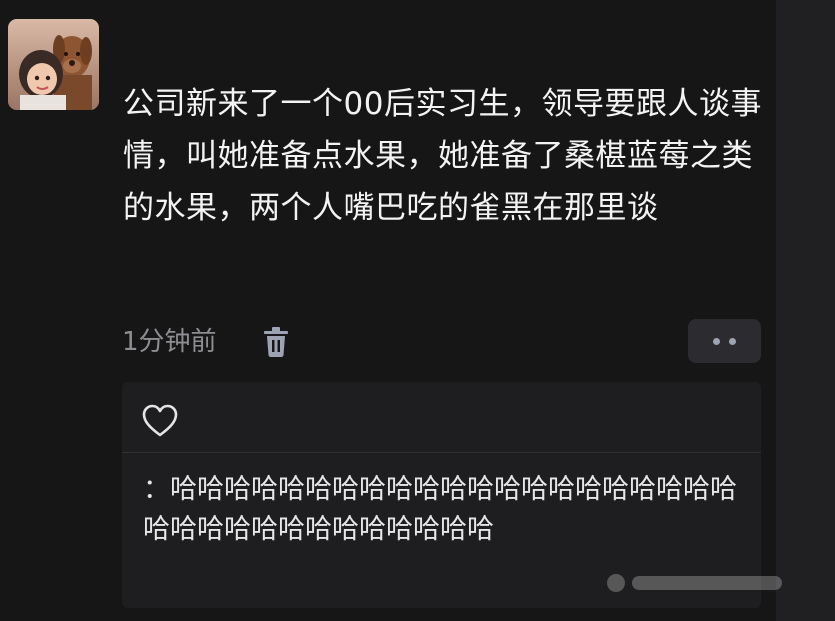 This screenshot has width=835, height=621. I want to click on post-timestamp: 1分钟前, so click(169, 342).